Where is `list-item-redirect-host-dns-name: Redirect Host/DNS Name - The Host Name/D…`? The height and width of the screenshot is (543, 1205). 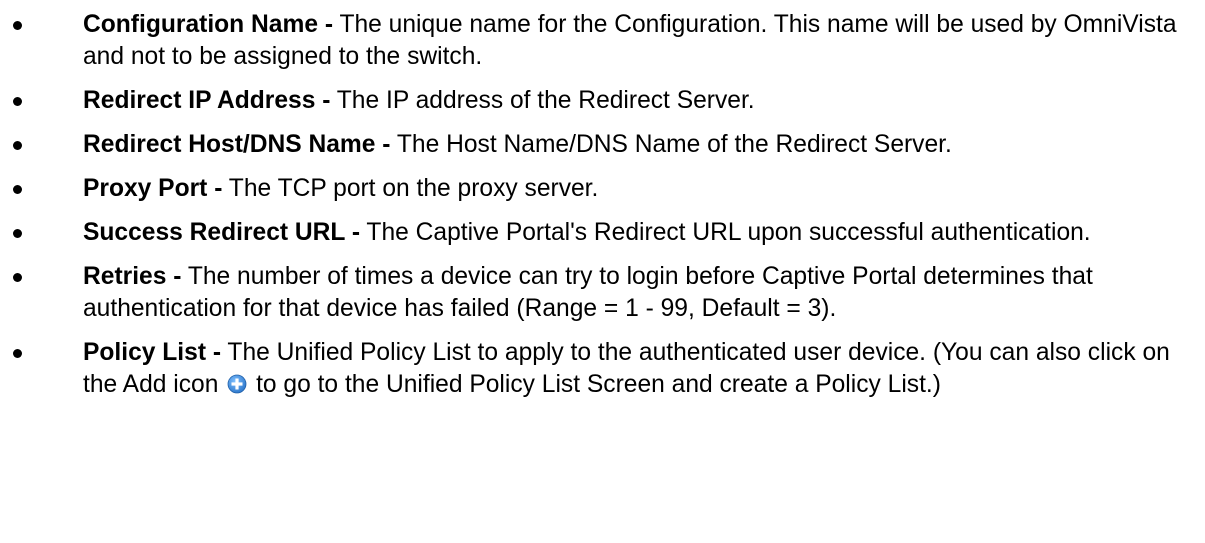
list-item-redirect-host-dns-name: Redirect Host/DNS Name - The Host Name/D… is located at coordinates (602, 145).